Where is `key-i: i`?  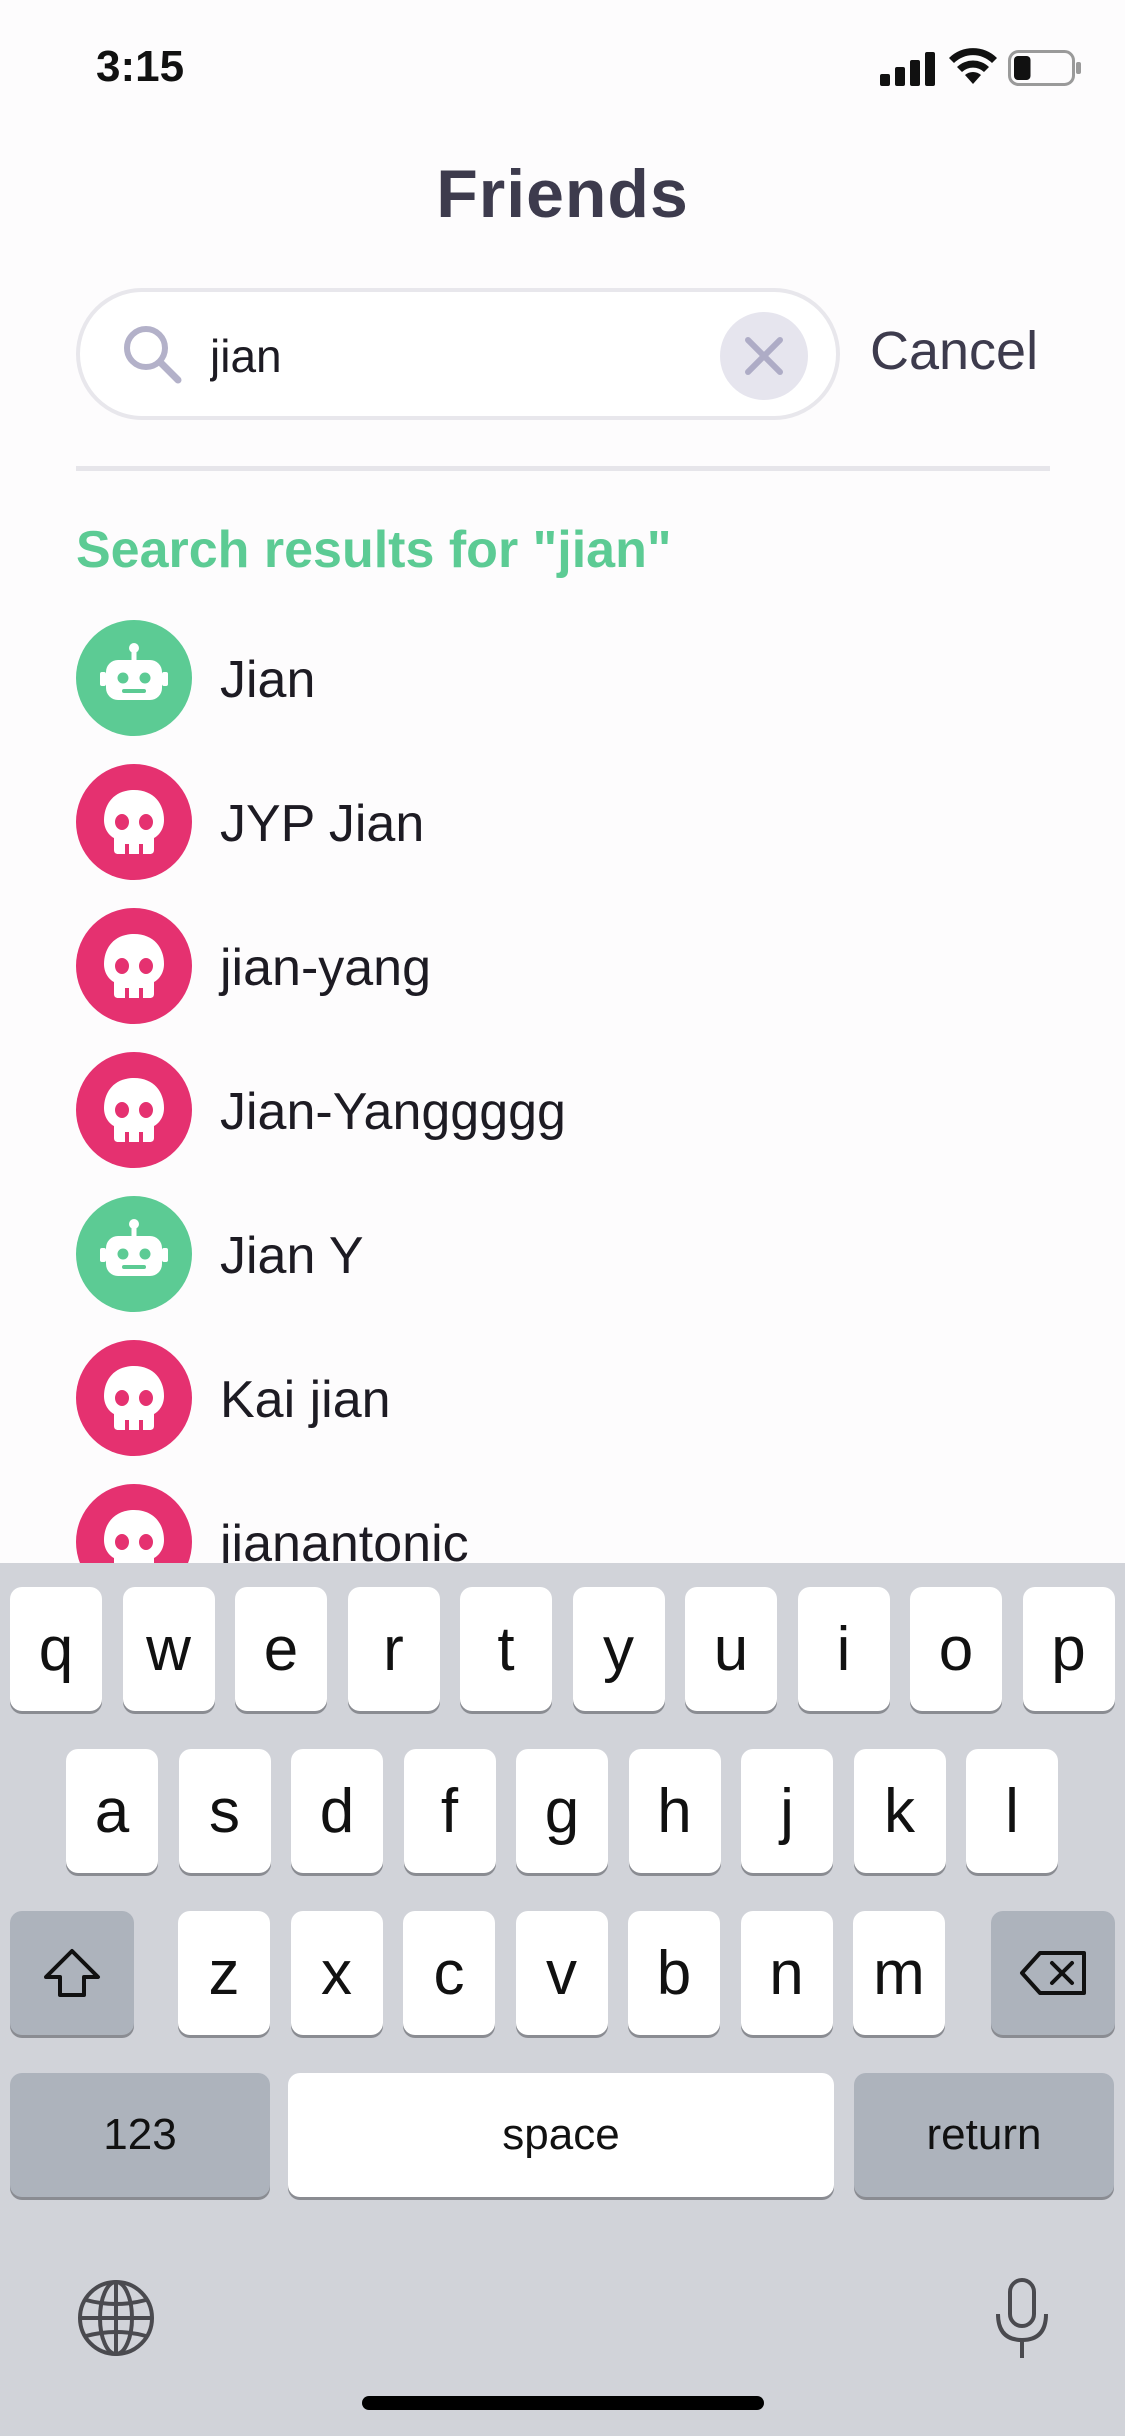
key-i: i is located at coordinates (843, 1649).